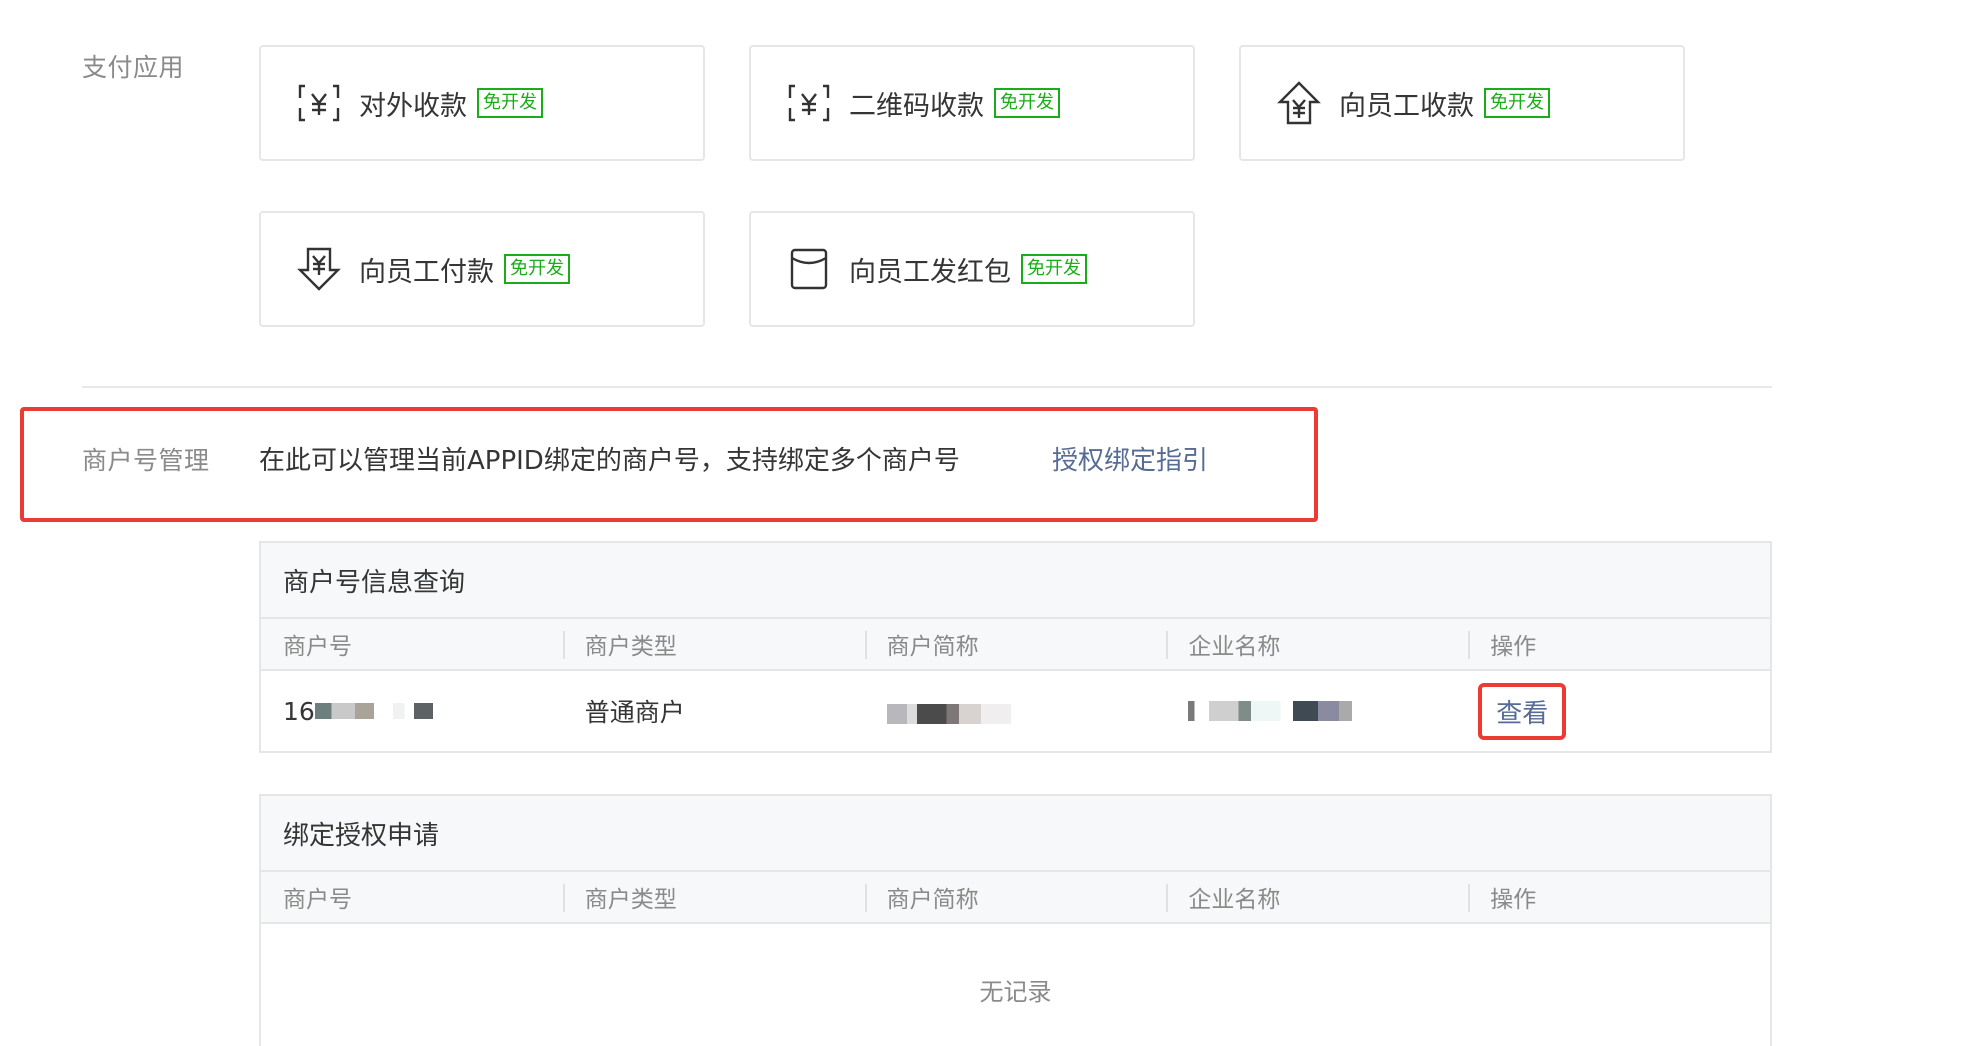 The height and width of the screenshot is (1046, 1966). I want to click on merchant-type-cell: 普通商户, so click(634, 712).